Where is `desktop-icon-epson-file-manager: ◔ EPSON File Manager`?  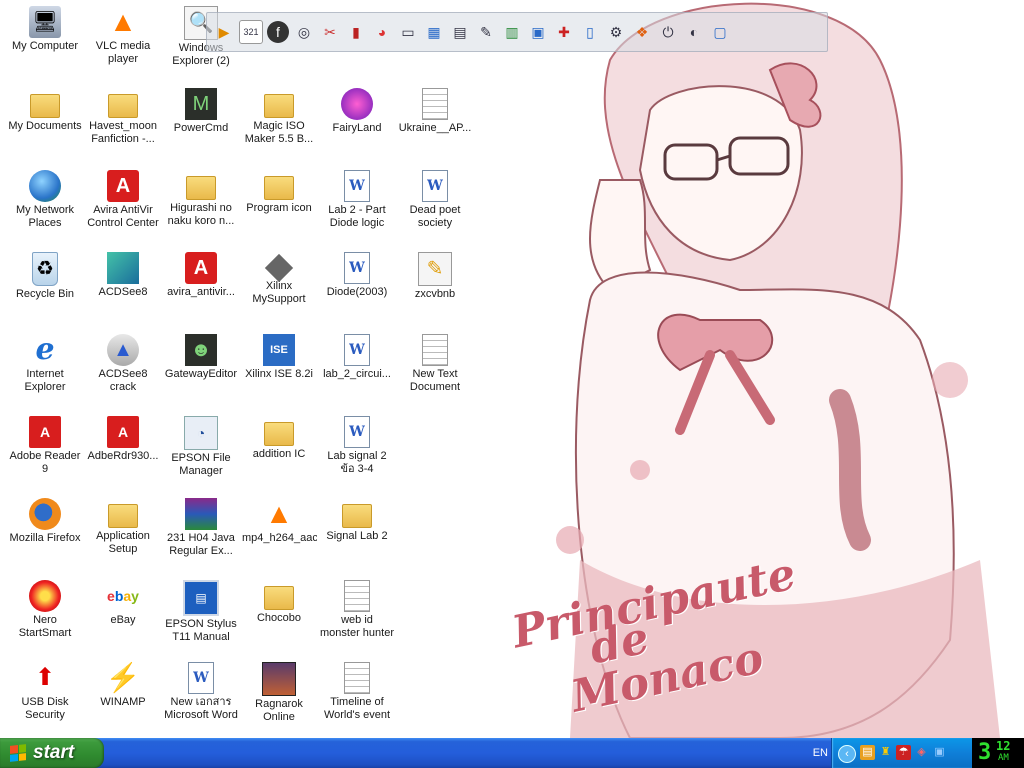 desktop-icon-epson-file-manager: ◔ EPSON File Manager is located at coordinates (201, 452).